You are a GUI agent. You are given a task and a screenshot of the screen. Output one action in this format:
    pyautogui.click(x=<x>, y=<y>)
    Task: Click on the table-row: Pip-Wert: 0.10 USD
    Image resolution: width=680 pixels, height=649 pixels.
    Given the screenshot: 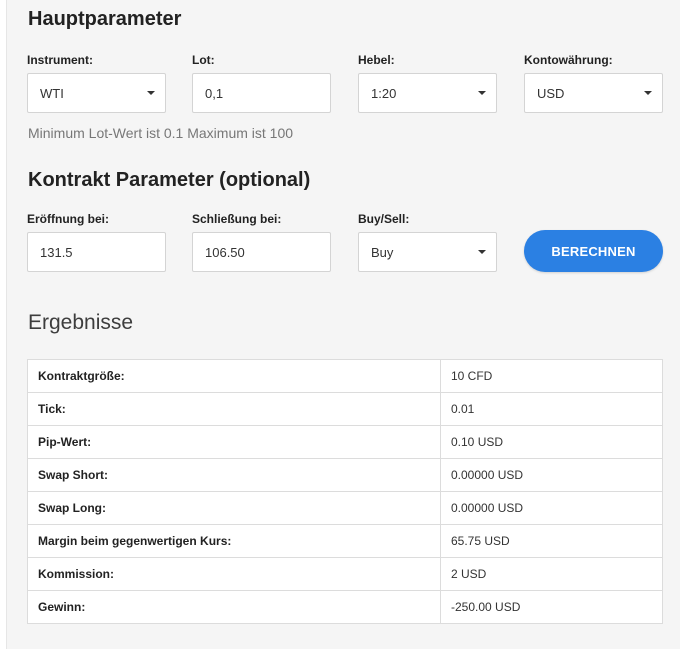 What is the action you would take?
    pyautogui.click(x=345, y=442)
    